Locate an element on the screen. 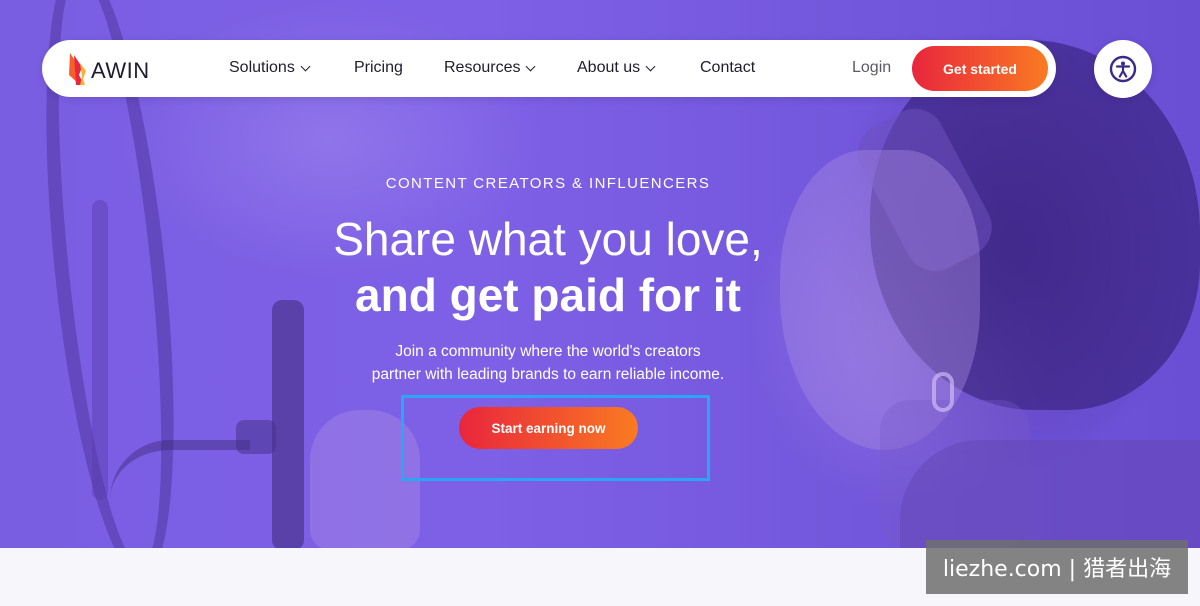 Image resolution: width=1200 pixels, height=606 pixels. phone-arm-decoration is located at coordinates (180, 494).